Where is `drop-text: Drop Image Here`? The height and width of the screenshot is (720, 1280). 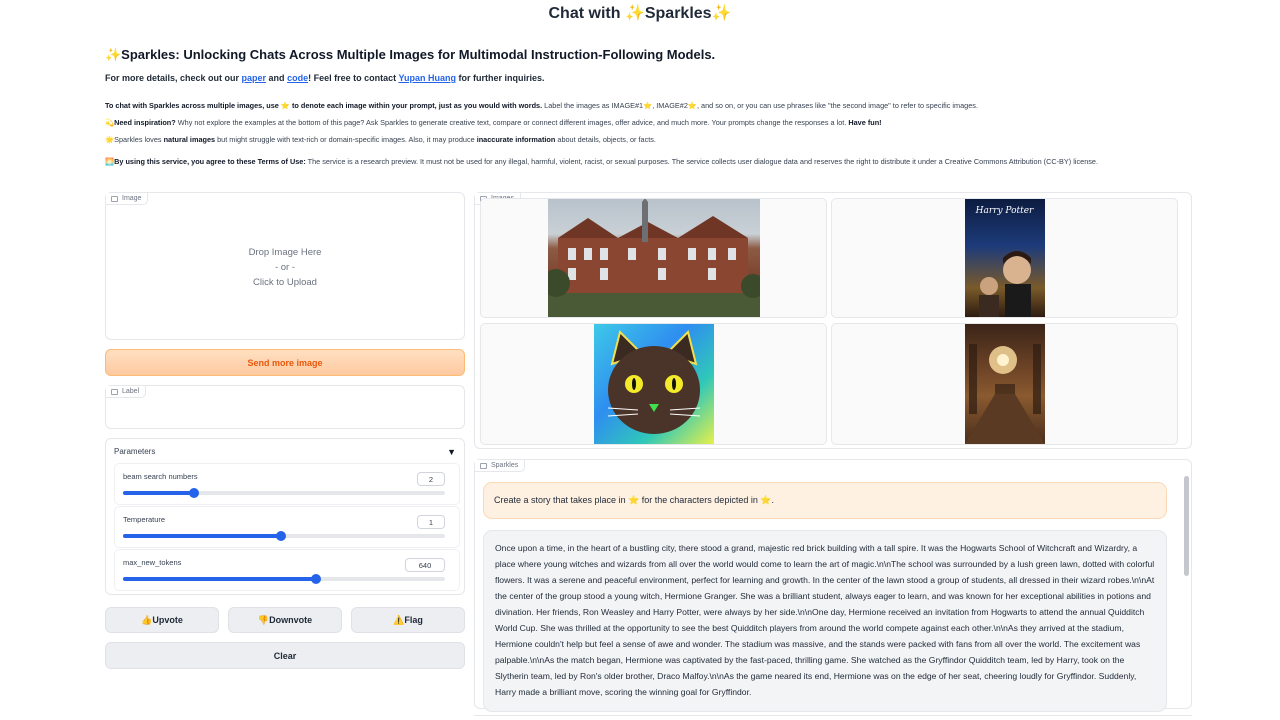 drop-text: Drop Image Here is located at coordinates (285, 252).